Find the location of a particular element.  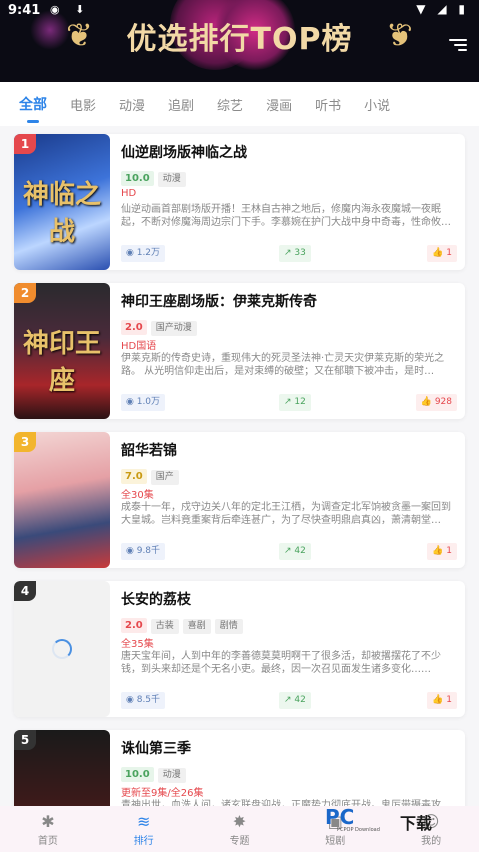

views-count: ◉ 9.8千 is located at coordinates (143, 551).